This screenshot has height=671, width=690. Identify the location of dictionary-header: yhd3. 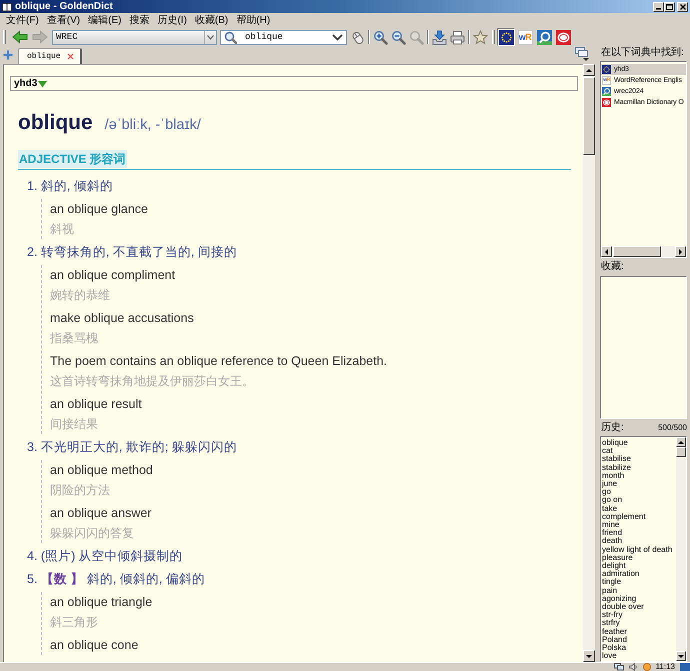
(294, 83).